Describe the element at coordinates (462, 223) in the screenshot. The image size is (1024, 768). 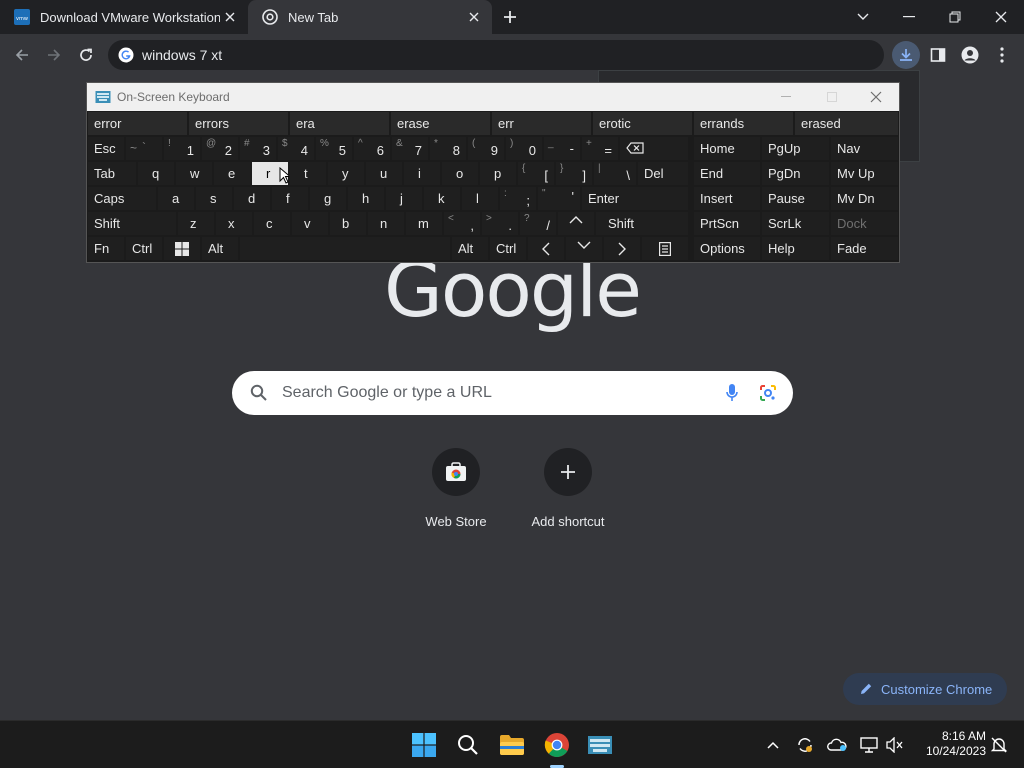
I see `key-comma: <,` at that location.